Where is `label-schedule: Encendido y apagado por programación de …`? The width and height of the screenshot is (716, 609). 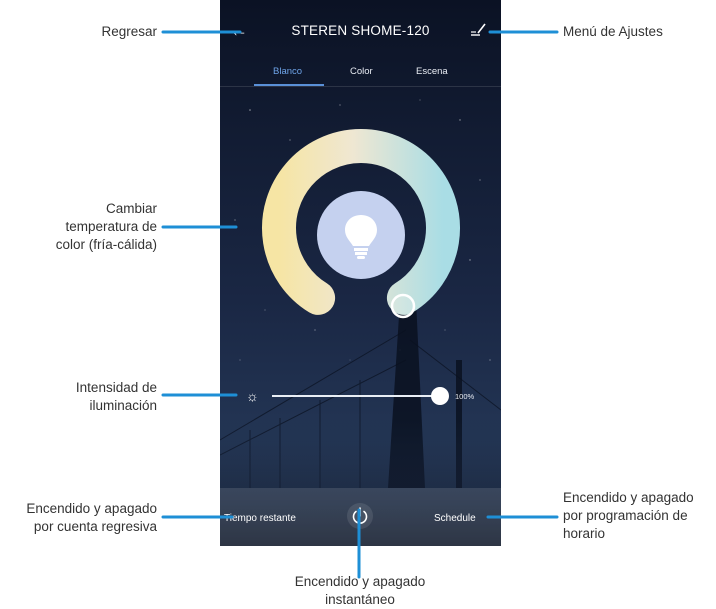
label-schedule: Encendido y apagado por programación de … is located at coordinates (628, 515).